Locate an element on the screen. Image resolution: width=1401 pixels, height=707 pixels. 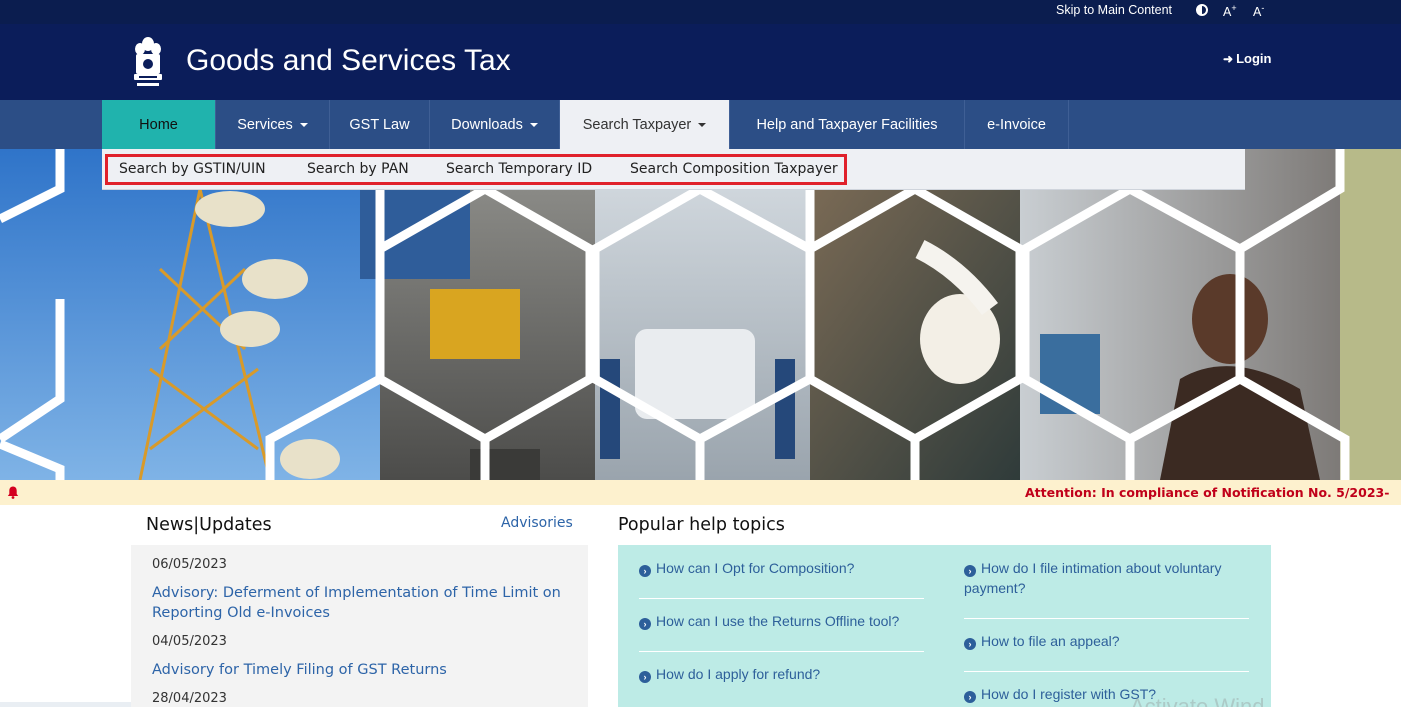
site-header: Goods and Services Tax ➜ Login is located at coordinates (700, 62).